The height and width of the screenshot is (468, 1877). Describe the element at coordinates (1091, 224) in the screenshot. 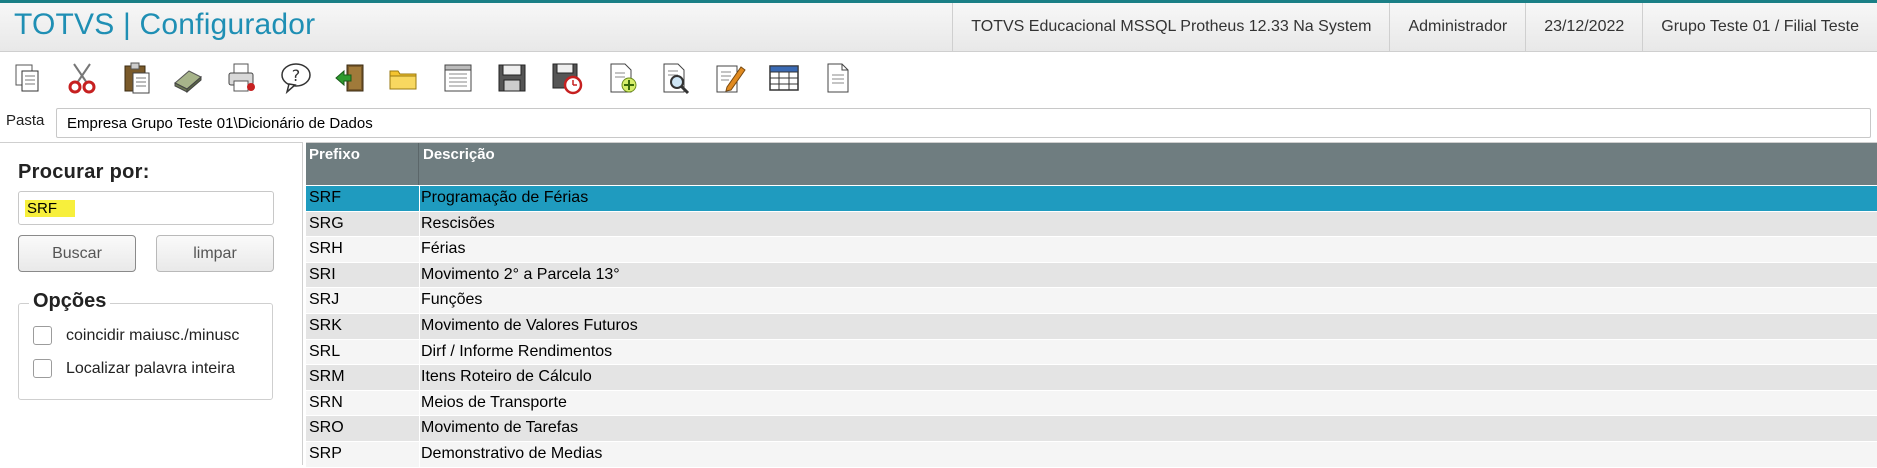

I see `table-row: SRG Rescisões` at that location.